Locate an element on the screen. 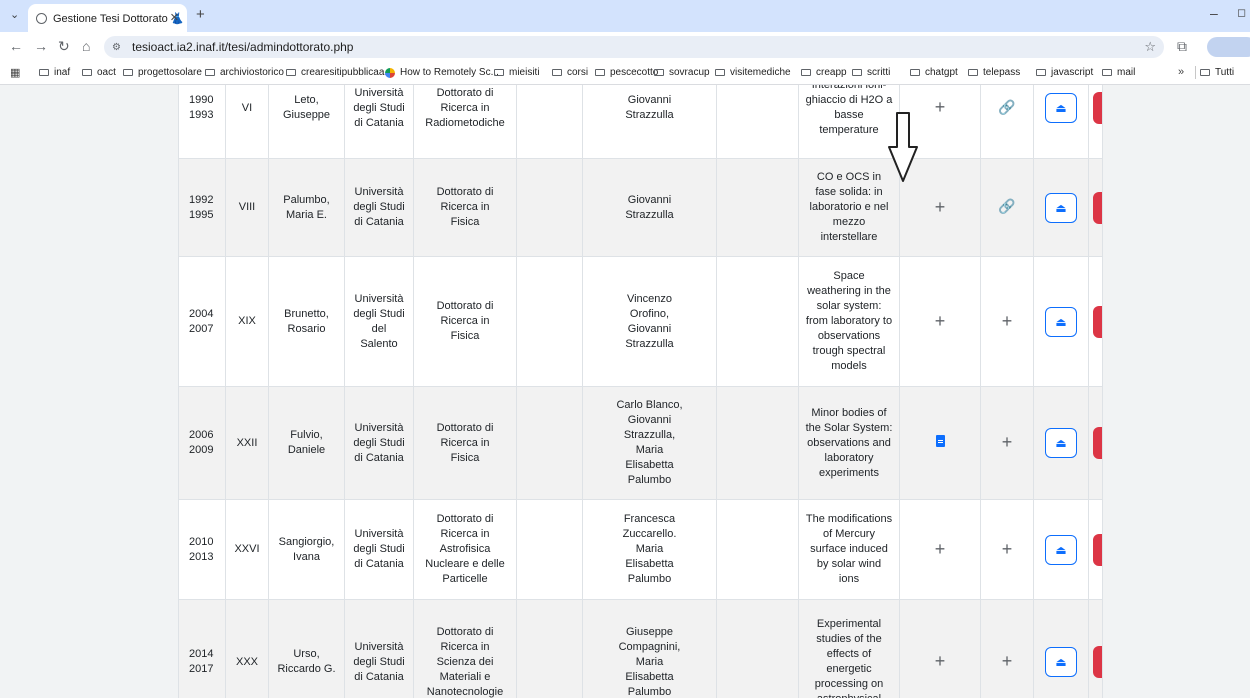 This screenshot has height=698, width=1250. tutor-line: Giovanni is located at coordinates (649, 199).